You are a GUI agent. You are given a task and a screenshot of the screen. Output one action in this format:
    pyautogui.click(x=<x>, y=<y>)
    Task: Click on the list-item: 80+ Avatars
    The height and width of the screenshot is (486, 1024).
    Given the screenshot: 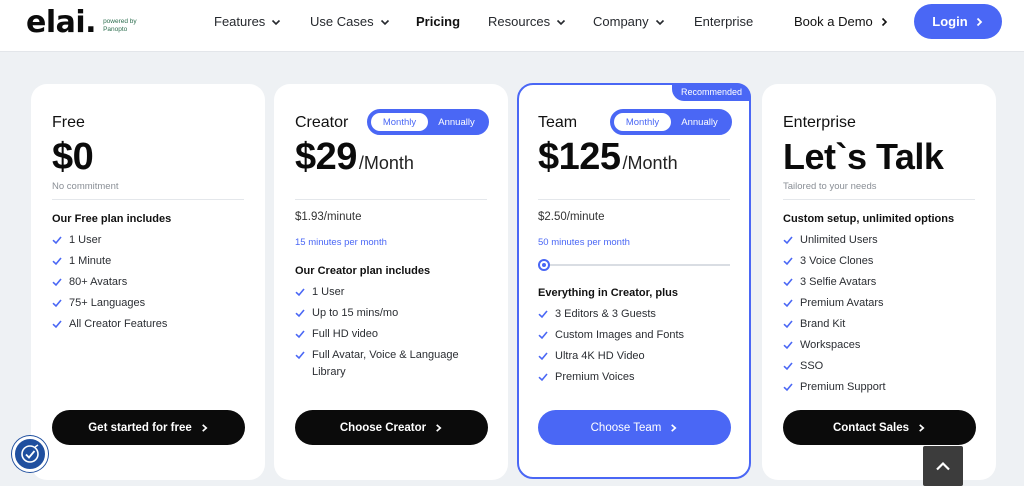 What is the action you would take?
    pyautogui.click(x=152, y=282)
    